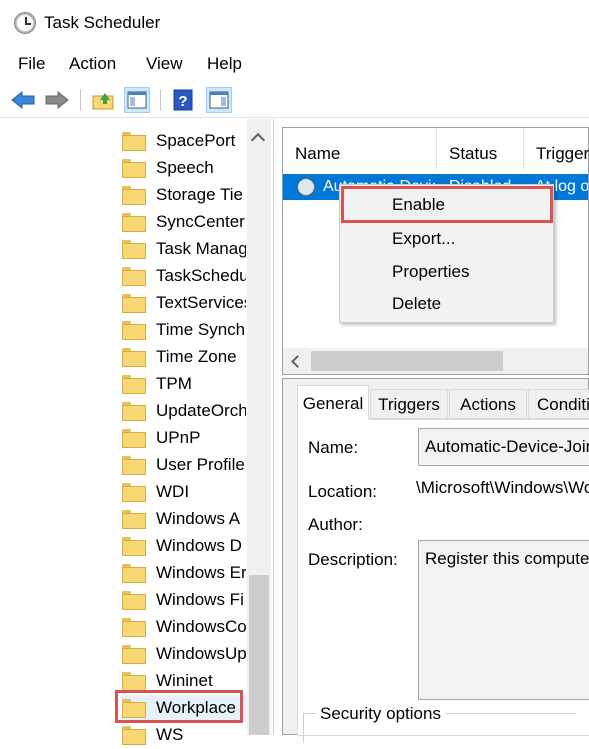 The height and width of the screenshot is (749, 589). What do you see at coordinates (480, 149) in the screenshot?
I see `column-header-status: Status` at bounding box center [480, 149].